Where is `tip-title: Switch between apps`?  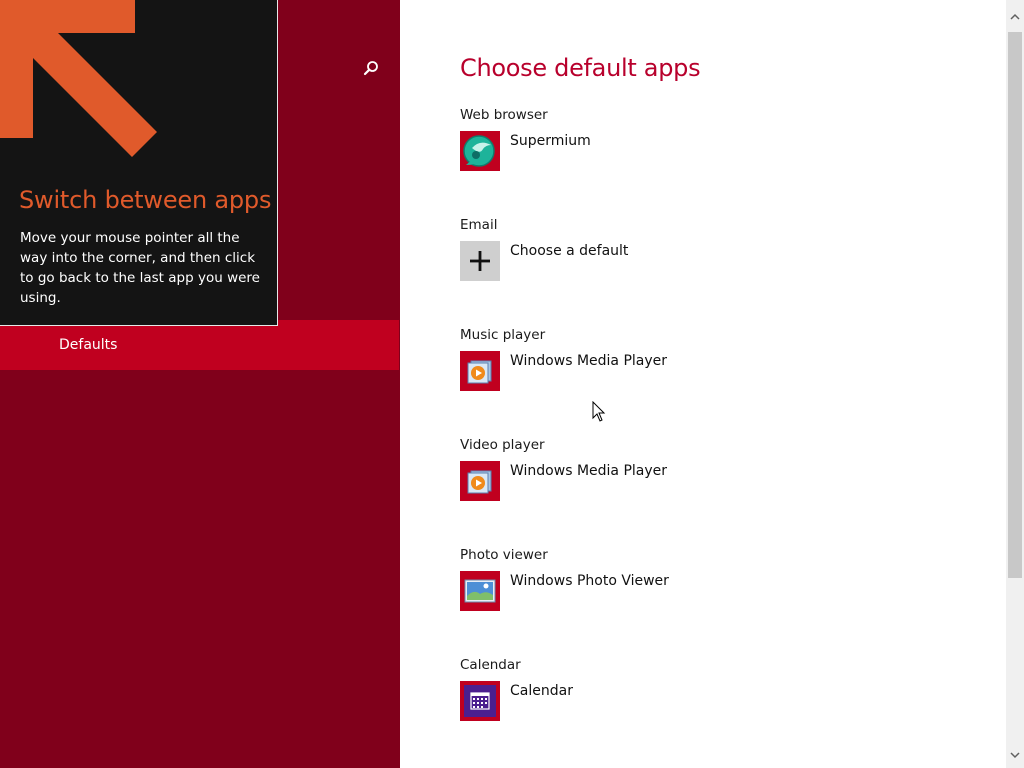
tip-title: Switch between apps is located at coordinates (145, 200).